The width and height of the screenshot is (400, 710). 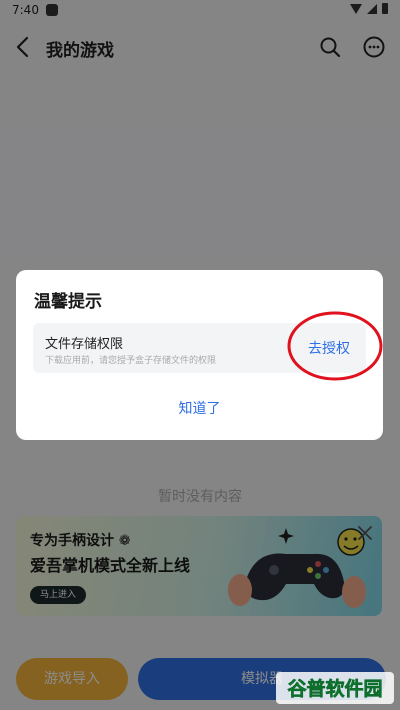 I want to click on red-highlight-circle, so click(x=335, y=346).